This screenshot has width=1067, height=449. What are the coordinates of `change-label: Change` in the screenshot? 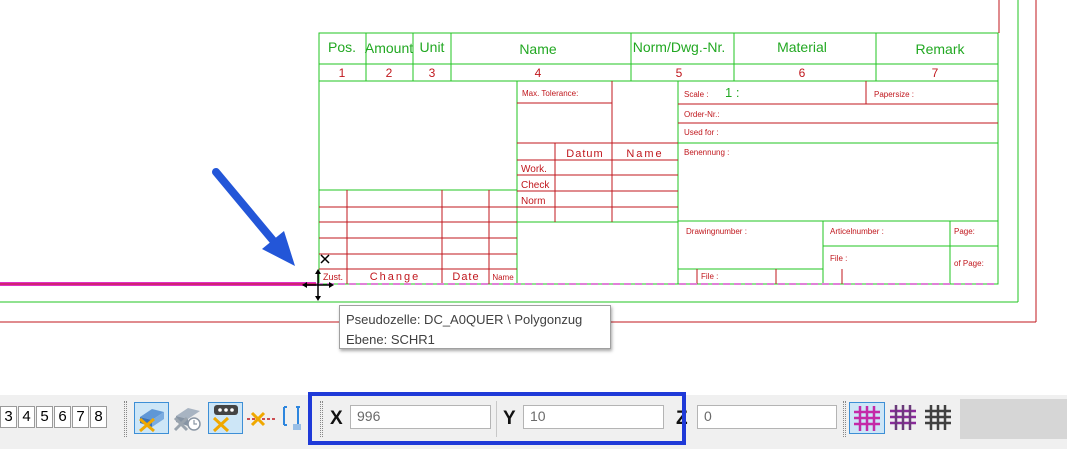 It's located at (395, 277).